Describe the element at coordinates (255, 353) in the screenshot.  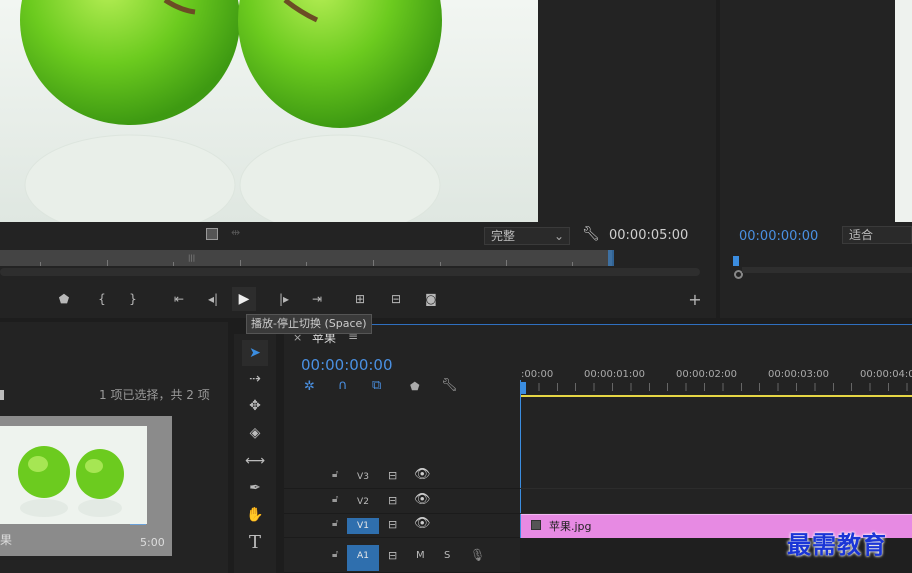
I see `selection-tool-icon: ➤` at that location.